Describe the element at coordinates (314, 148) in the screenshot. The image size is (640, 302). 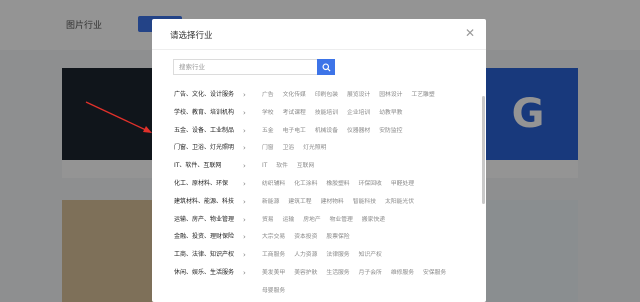
I see `subcategory-item: 灯光照明` at that location.